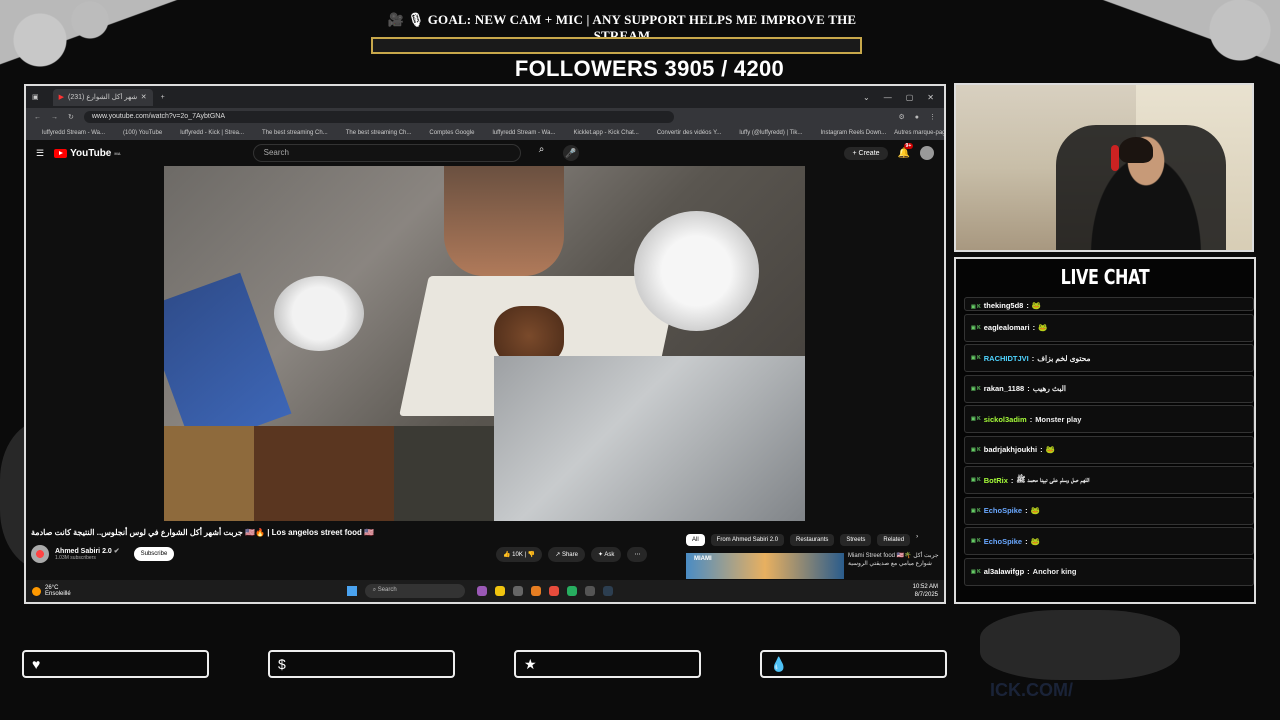 This screenshot has height=720, width=1280. What do you see at coordinates (695, 540) in the screenshot?
I see `chip-0: All` at bounding box center [695, 540].